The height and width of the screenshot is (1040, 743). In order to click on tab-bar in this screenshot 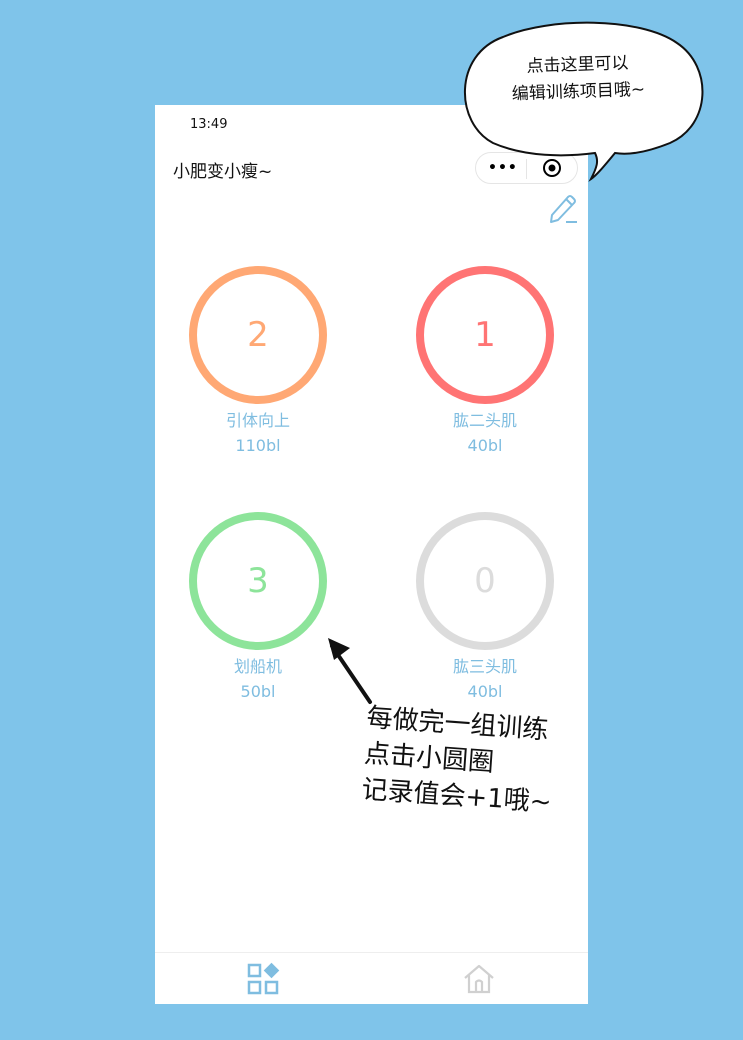, I will do `click(371, 978)`.